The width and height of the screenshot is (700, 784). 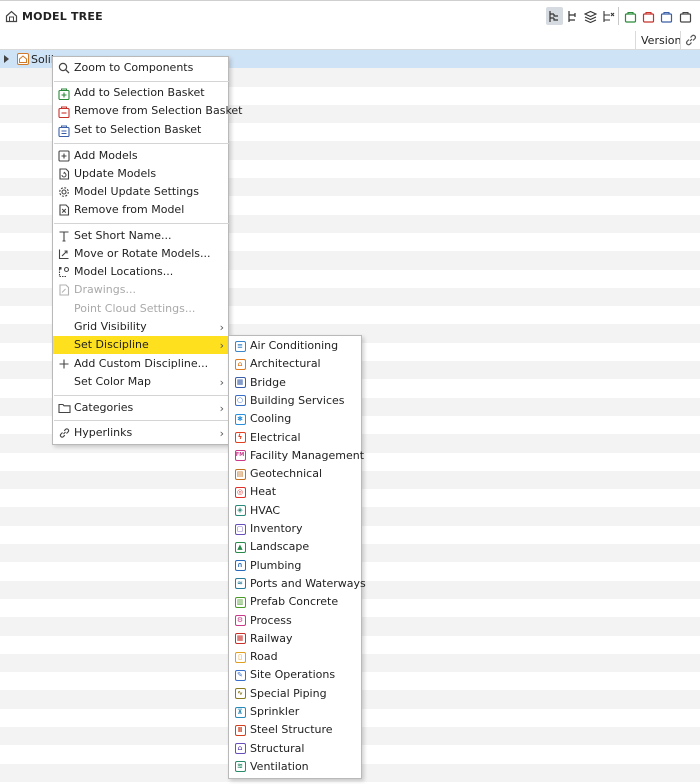 I want to click on layers-icon, so click(x=590, y=16).